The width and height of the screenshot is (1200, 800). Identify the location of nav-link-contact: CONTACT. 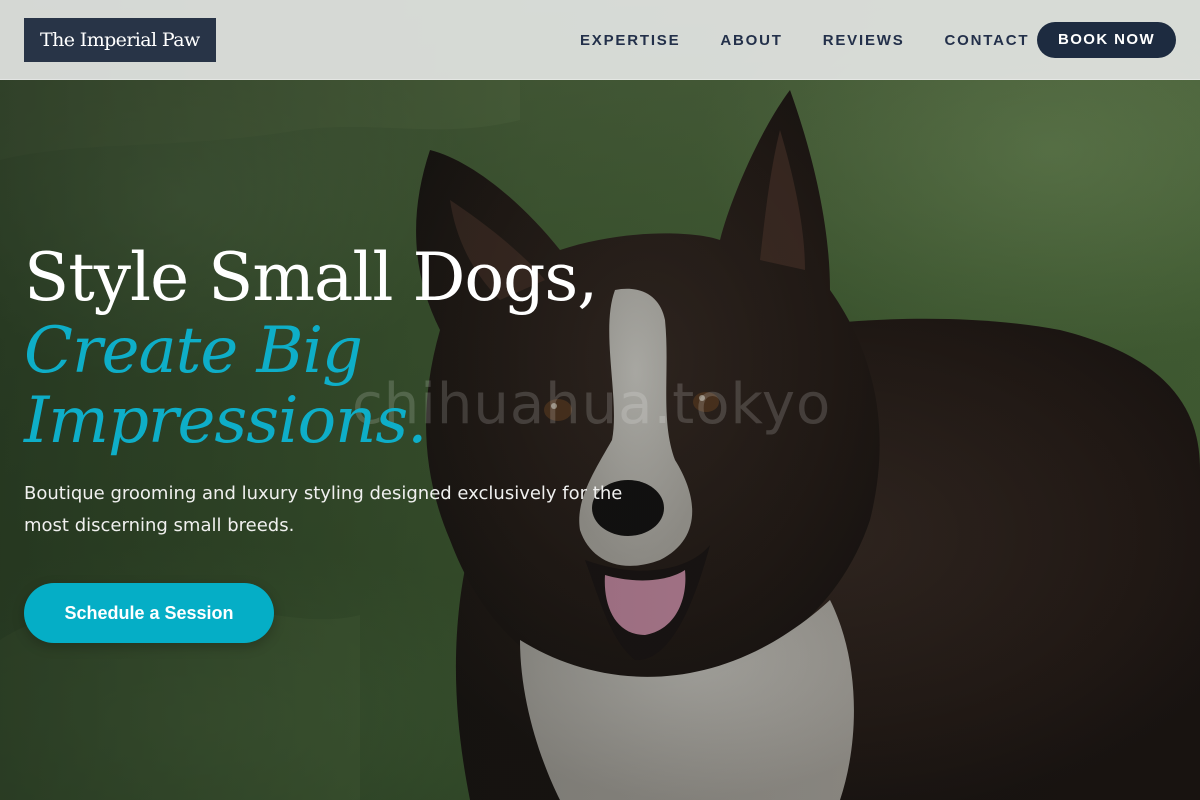
(987, 40).